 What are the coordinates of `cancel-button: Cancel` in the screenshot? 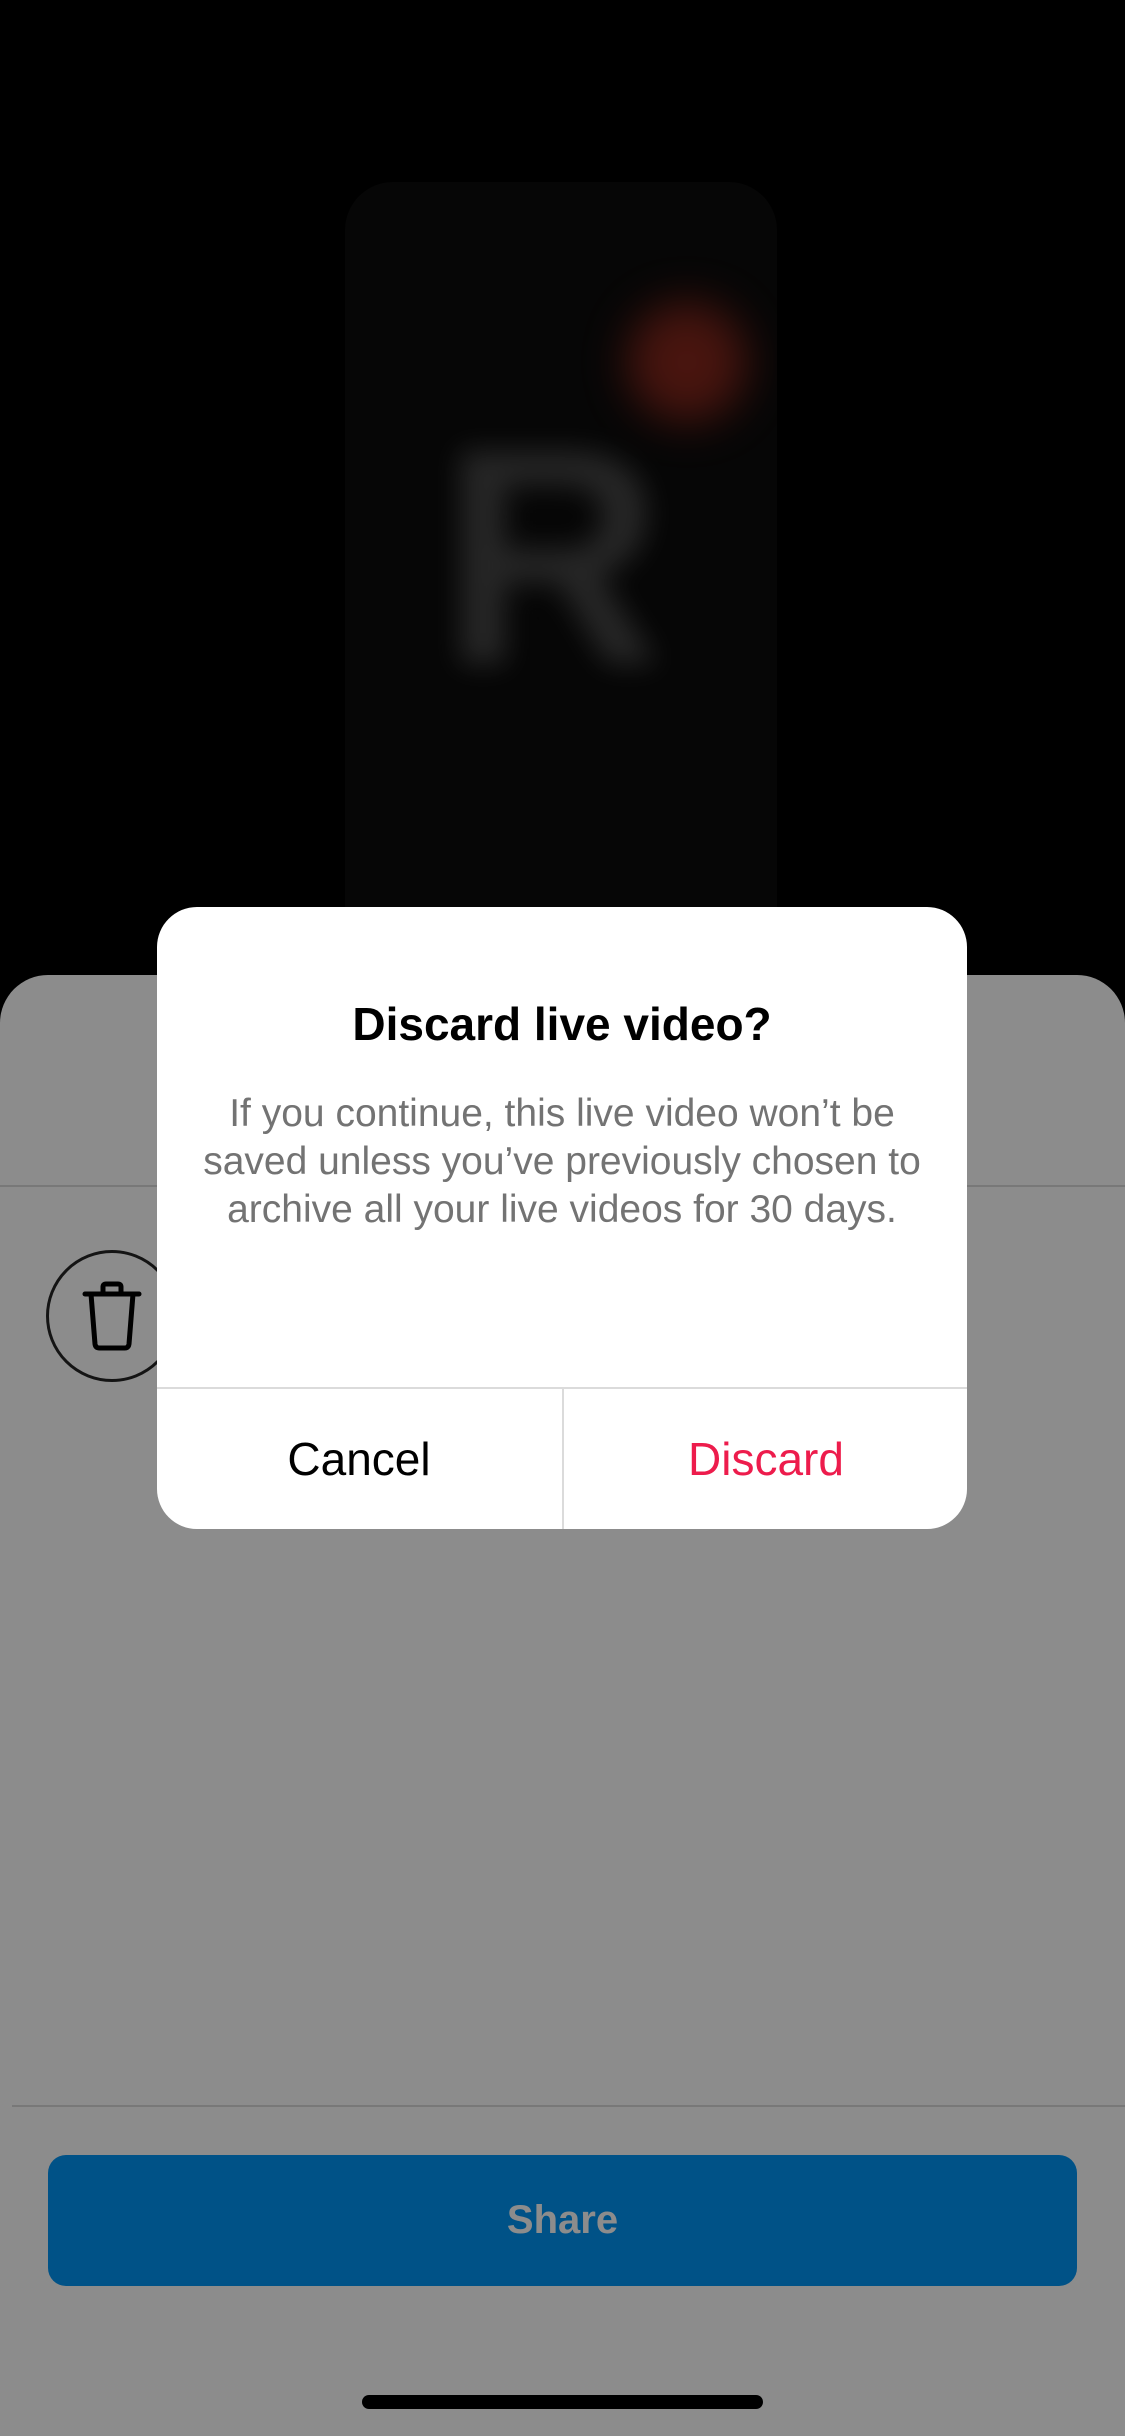 It's located at (359, 1459).